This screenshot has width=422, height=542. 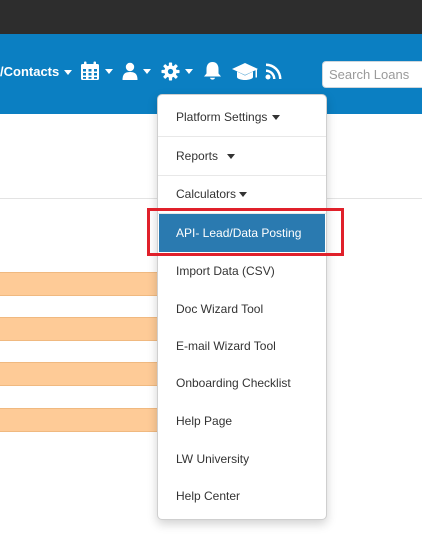 I want to click on user-icon, so click(x=130, y=71).